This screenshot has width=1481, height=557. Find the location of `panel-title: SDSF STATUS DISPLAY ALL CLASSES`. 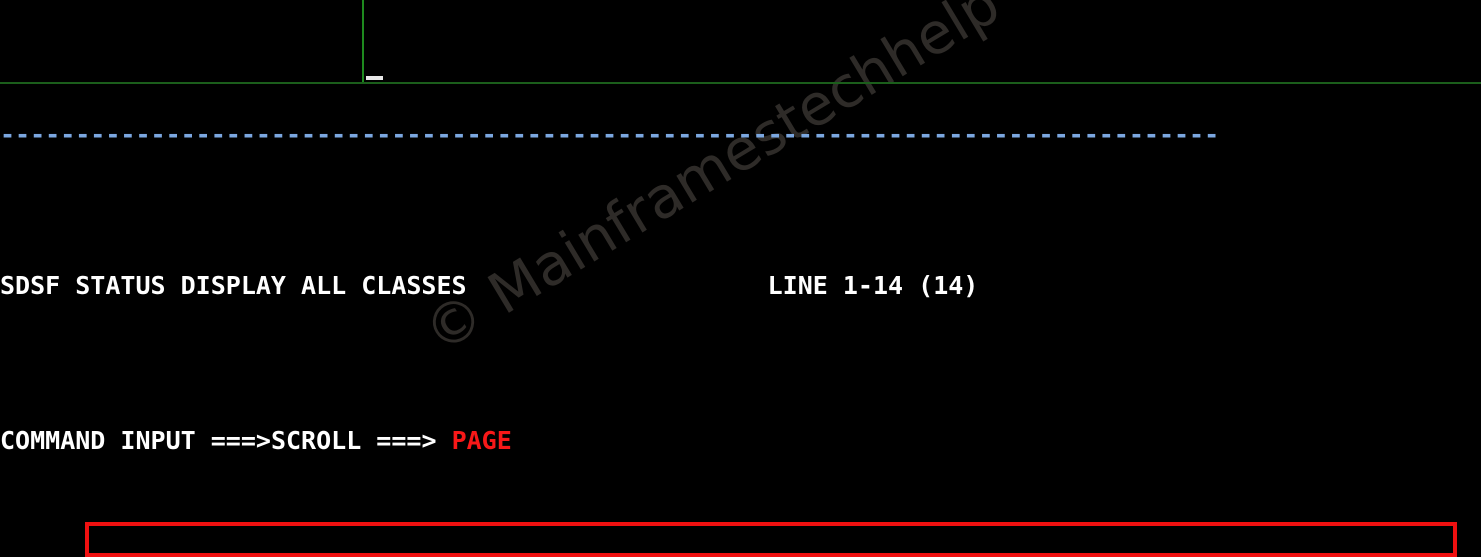

panel-title: SDSF STATUS DISPLAY ALL CLASSES is located at coordinates (233, 285).